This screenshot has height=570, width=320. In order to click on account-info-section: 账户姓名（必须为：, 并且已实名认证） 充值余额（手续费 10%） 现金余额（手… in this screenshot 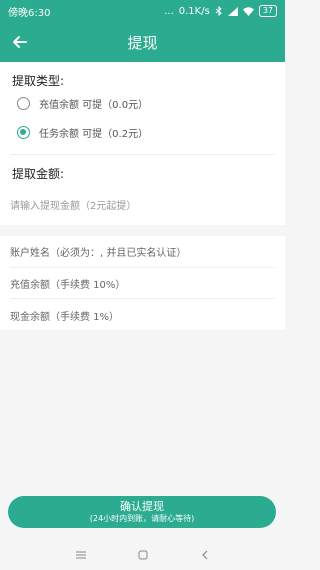, I will do `click(142, 283)`.